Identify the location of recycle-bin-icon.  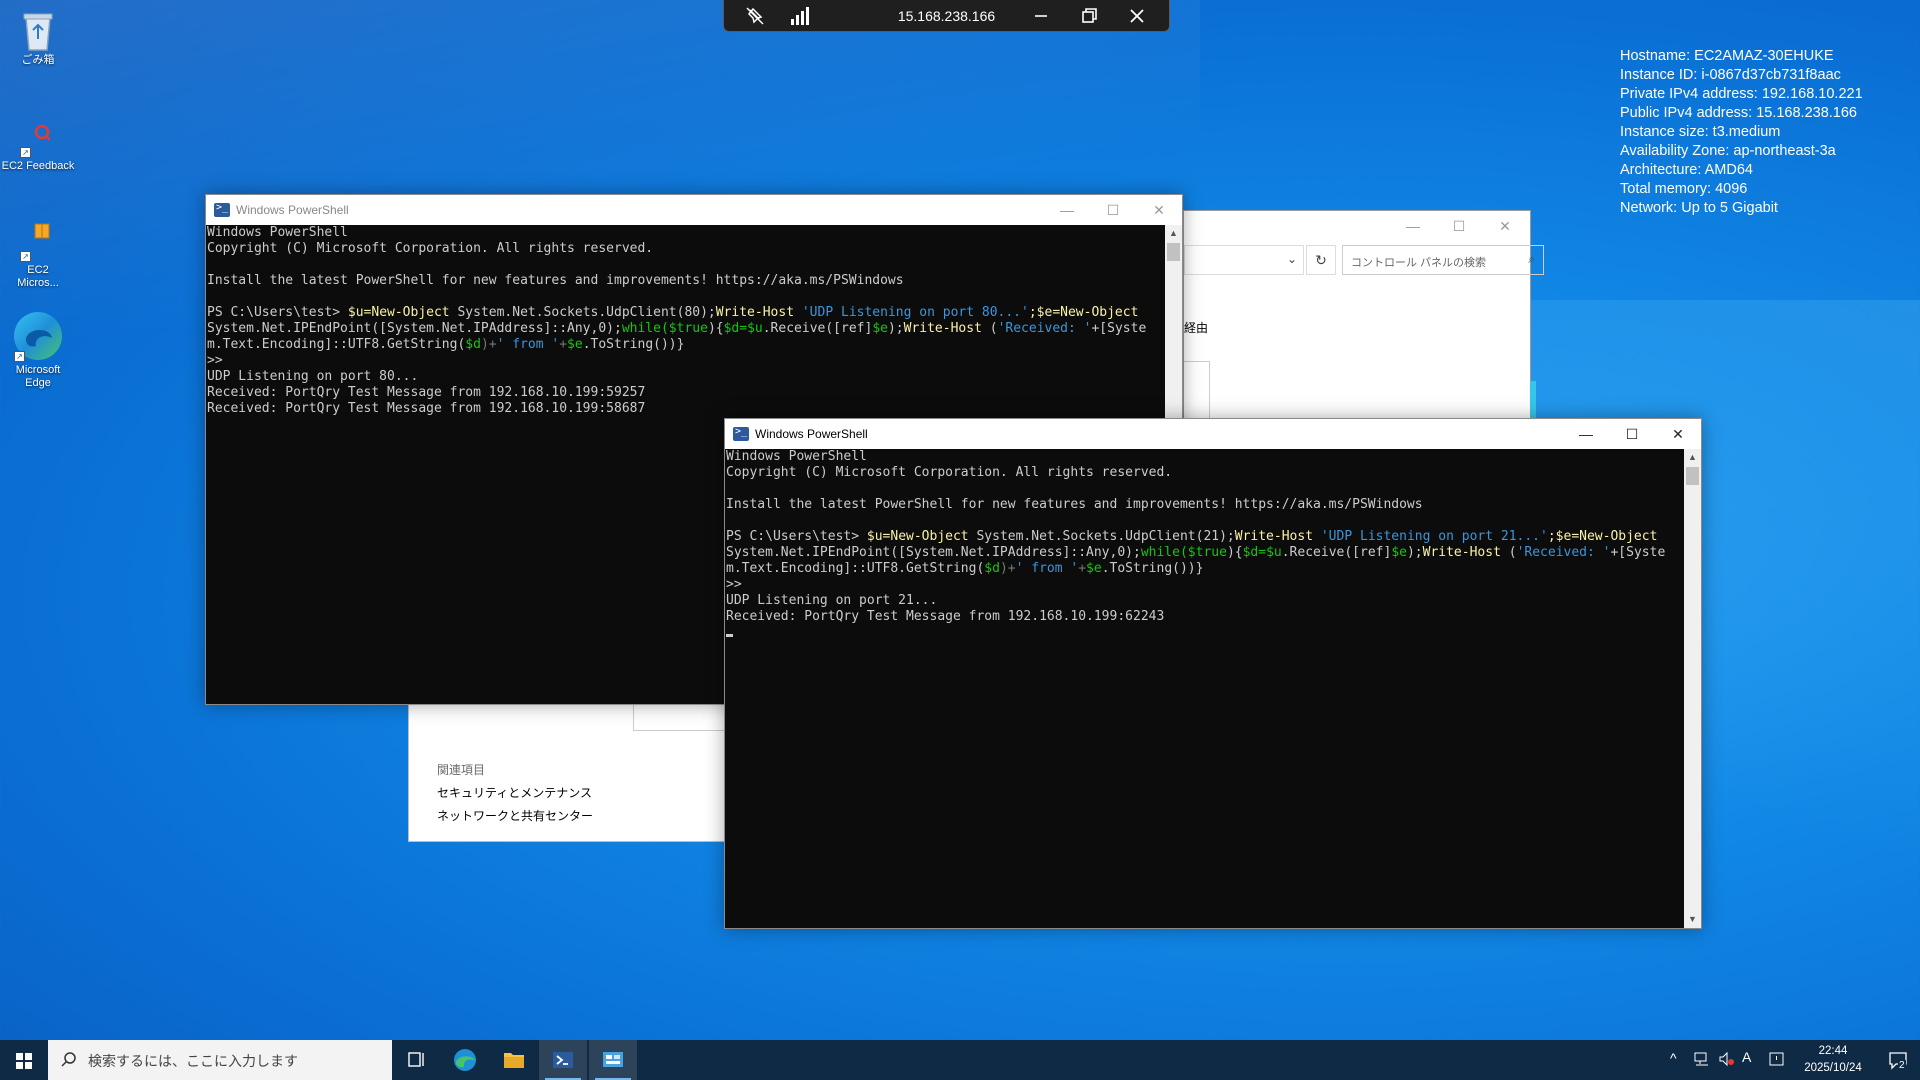
(38, 30).